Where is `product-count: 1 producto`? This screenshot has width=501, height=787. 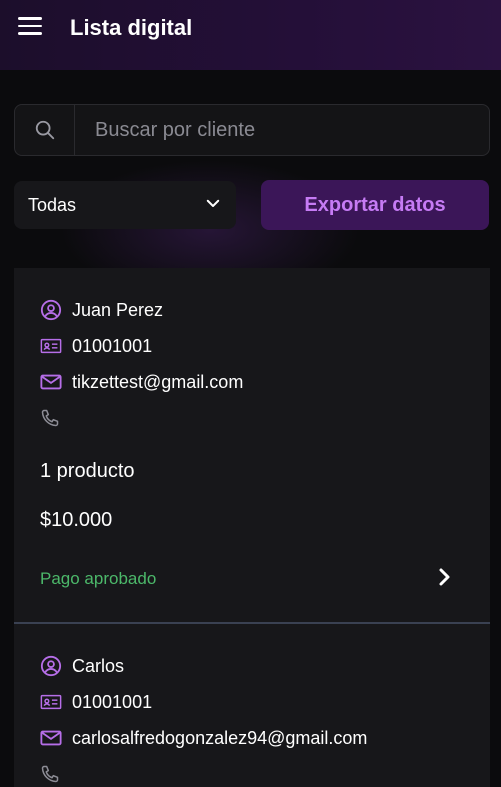 product-count: 1 producto is located at coordinates (87, 471).